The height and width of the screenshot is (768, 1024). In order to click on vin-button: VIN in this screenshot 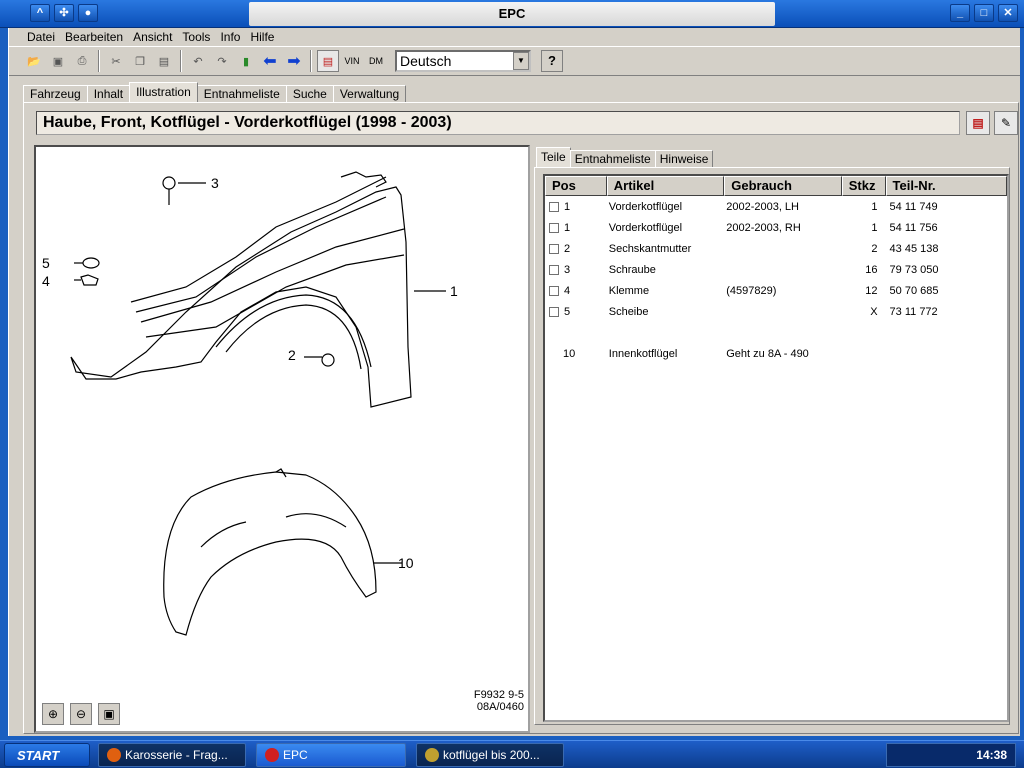, I will do `click(352, 61)`.